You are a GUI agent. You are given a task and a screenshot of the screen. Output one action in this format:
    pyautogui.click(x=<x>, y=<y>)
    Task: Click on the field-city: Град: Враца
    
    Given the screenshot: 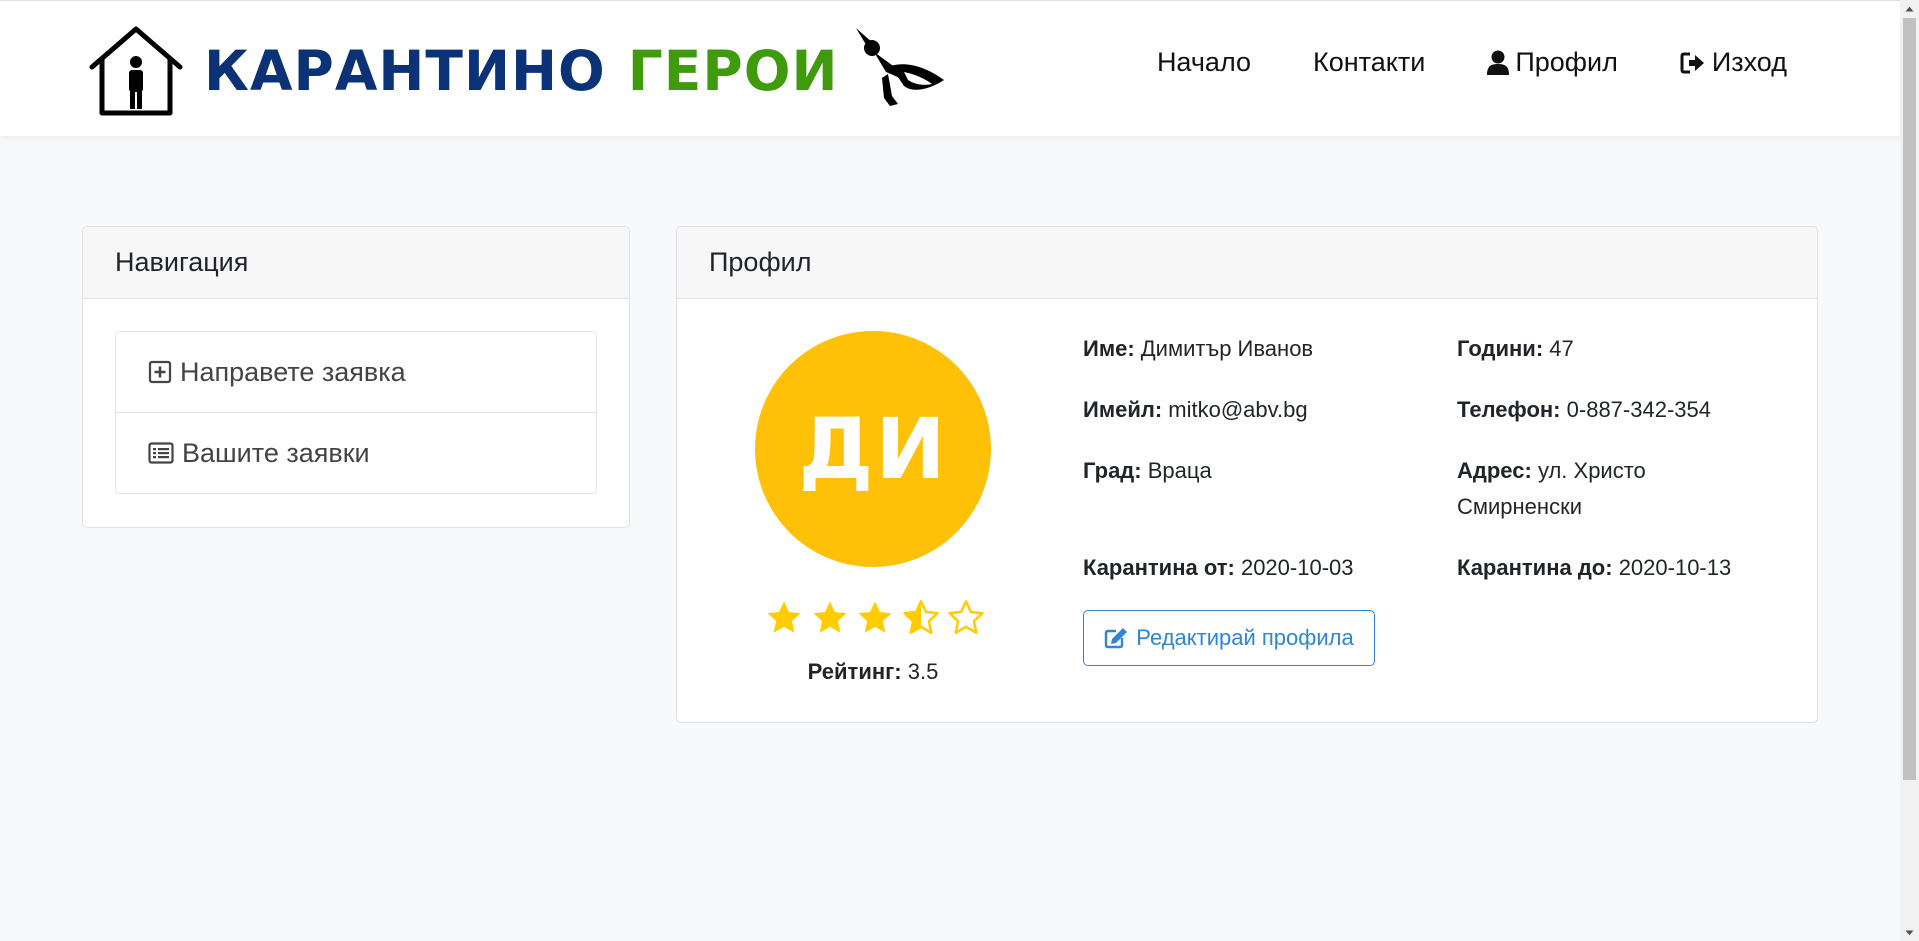 What is the action you would take?
    pyautogui.click(x=1147, y=471)
    